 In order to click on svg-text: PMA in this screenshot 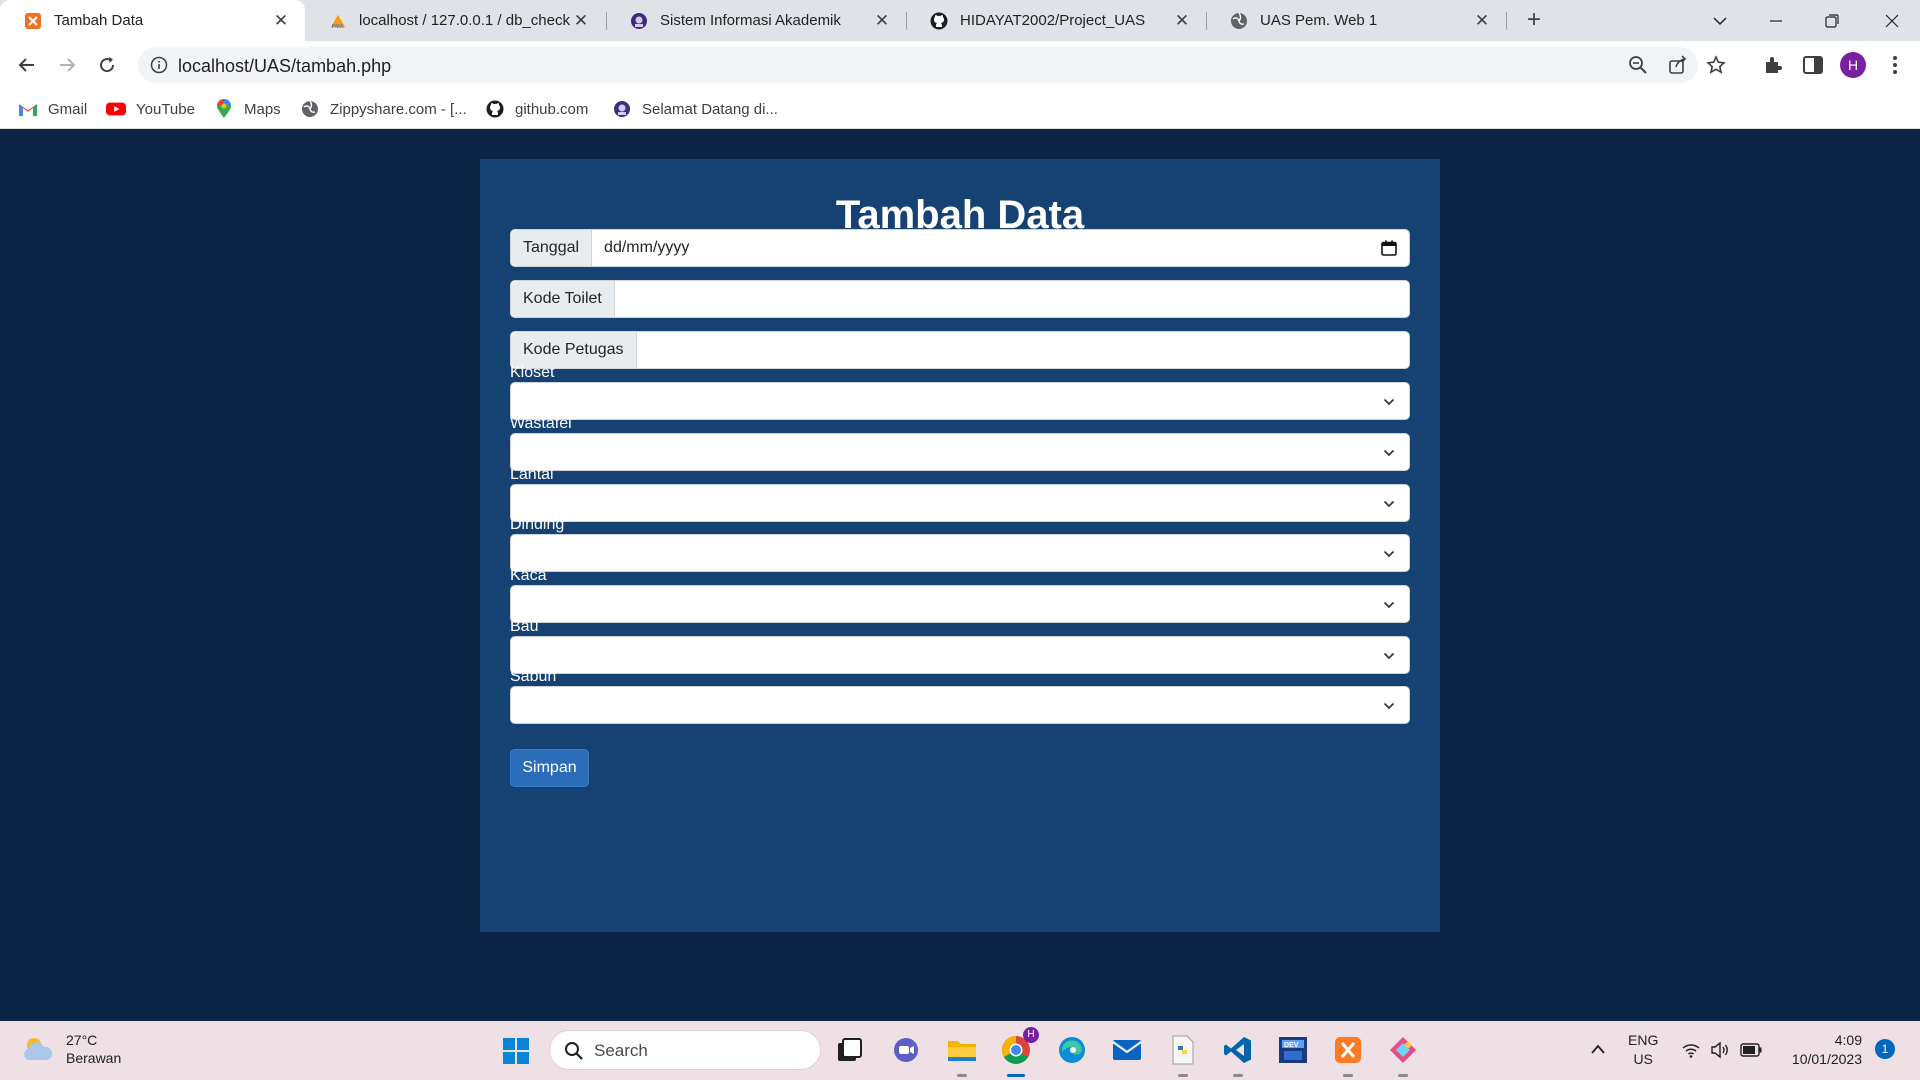, I will do `click(338, 27)`.